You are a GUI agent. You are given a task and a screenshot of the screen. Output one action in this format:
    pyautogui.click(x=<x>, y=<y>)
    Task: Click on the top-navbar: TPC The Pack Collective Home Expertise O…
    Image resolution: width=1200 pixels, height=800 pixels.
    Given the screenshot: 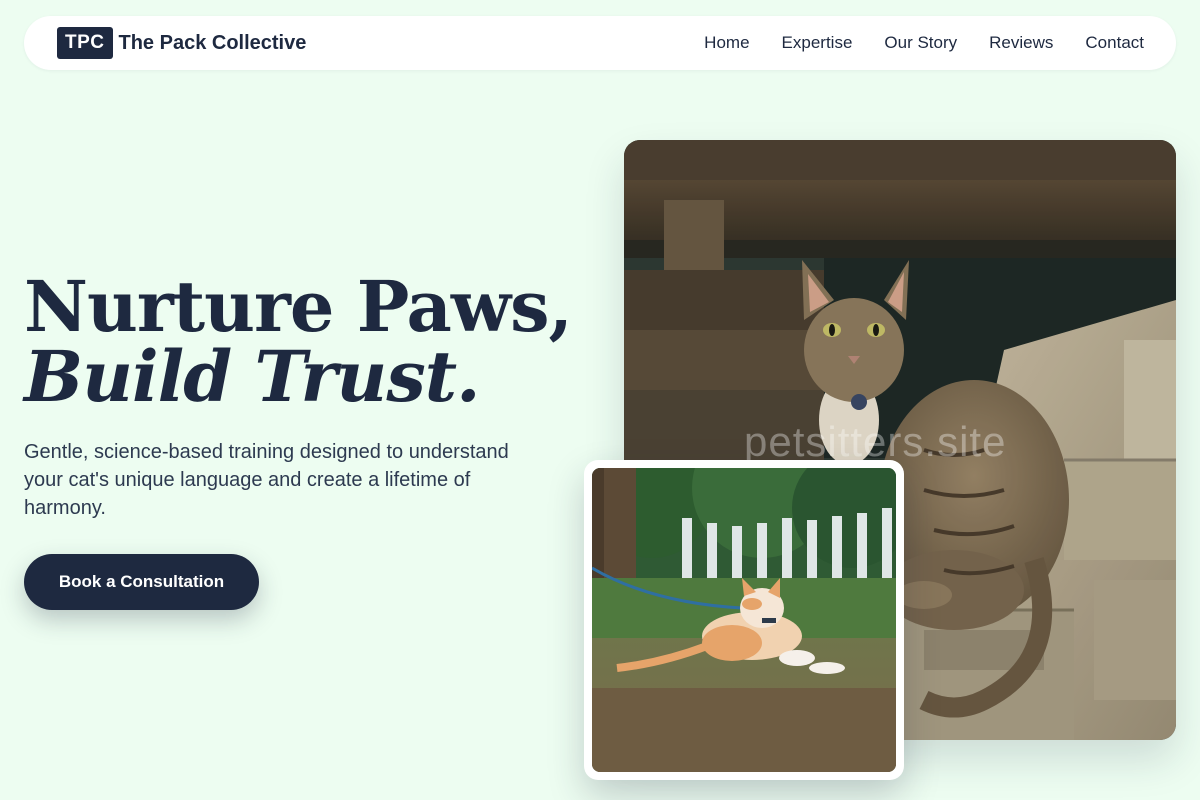 What is the action you would take?
    pyautogui.click(x=600, y=43)
    